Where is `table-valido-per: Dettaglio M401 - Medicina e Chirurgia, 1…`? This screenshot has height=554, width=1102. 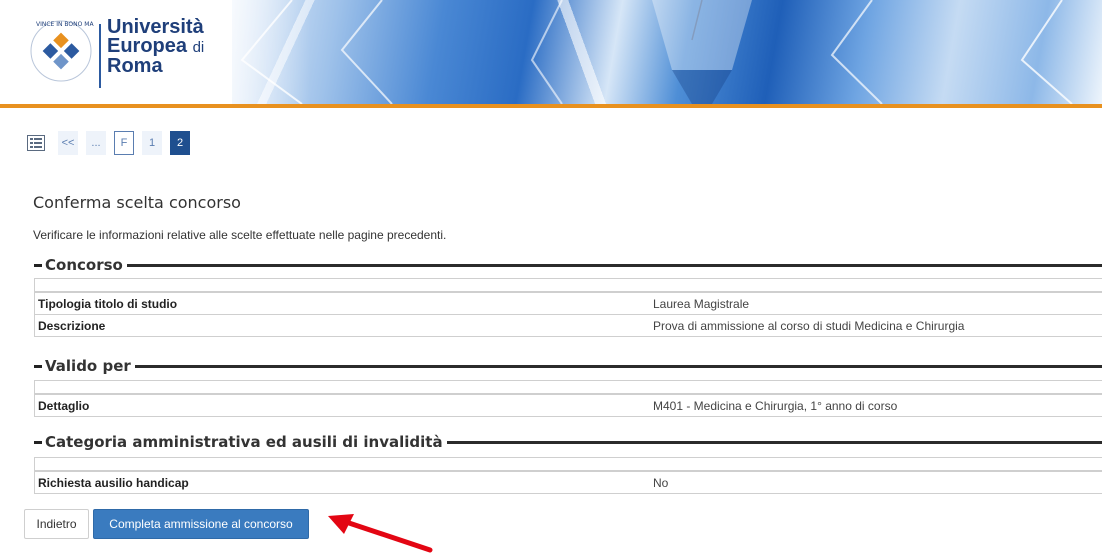
table-valido-per: Dettaglio M401 - Medicina e Chirurgia, 1… is located at coordinates (568, 398).